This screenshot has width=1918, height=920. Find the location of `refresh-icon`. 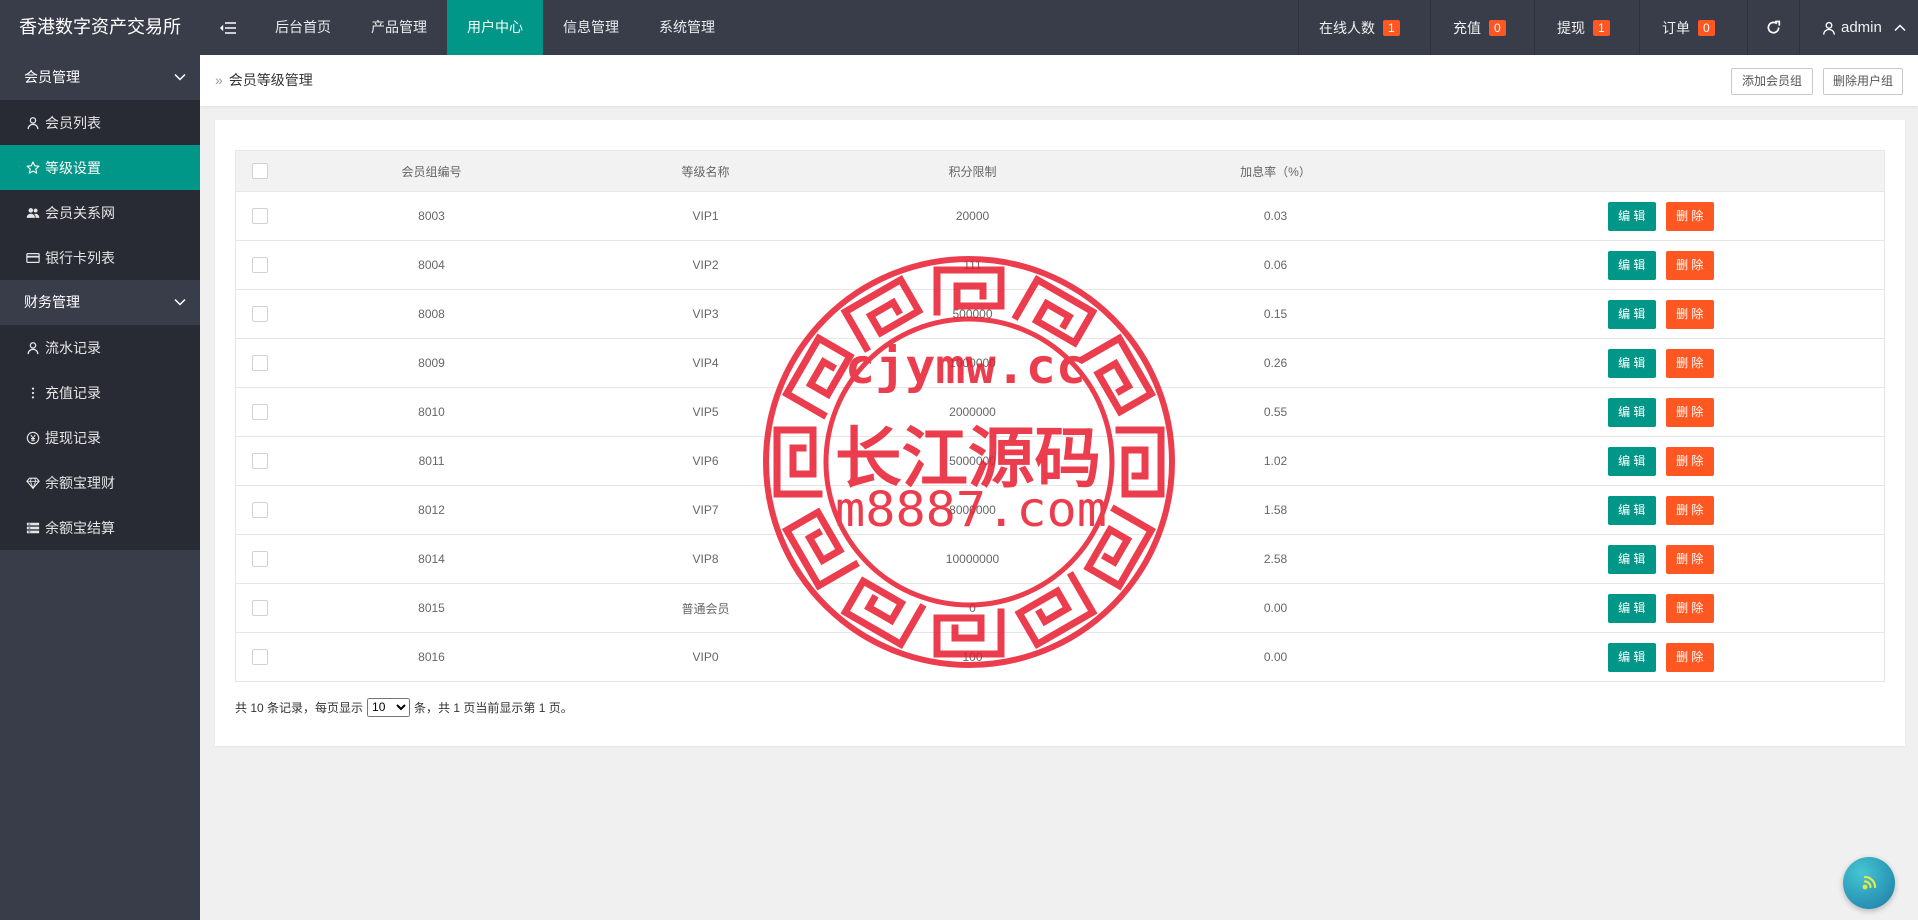

refresh-icon is located at coordinates (1773, 27).